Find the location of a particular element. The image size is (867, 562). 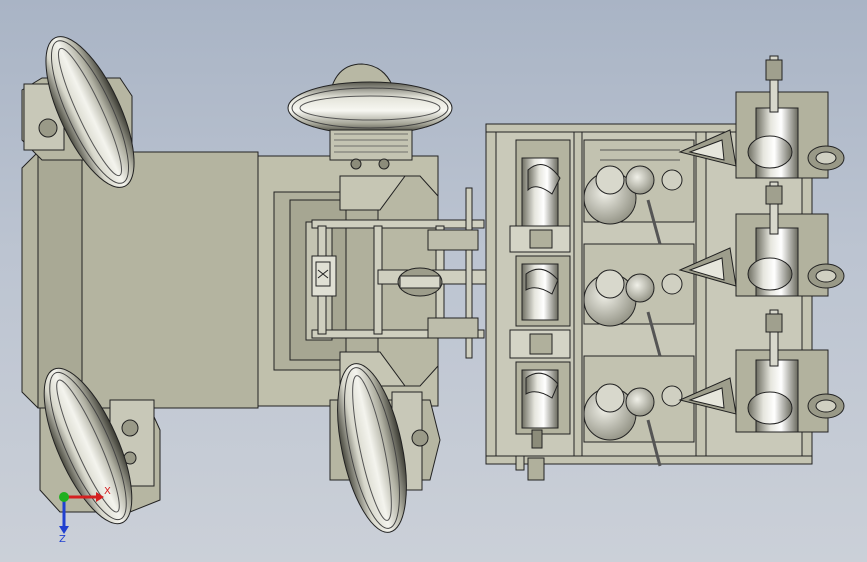

metering-discs is located at coordinates (639, 303).